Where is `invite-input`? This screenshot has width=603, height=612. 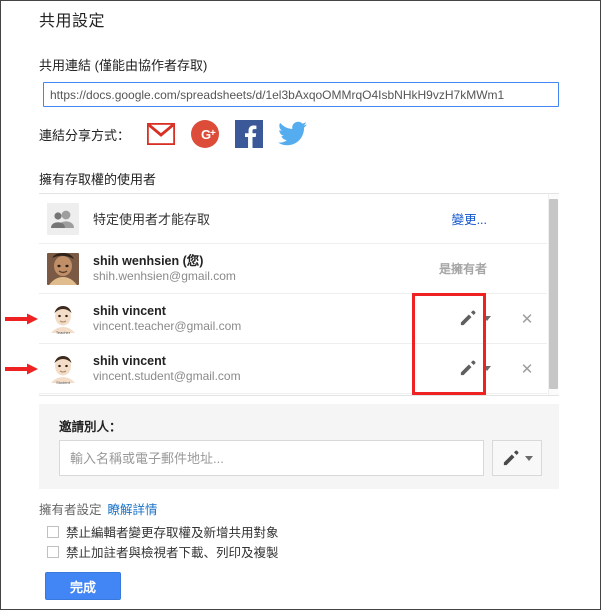
invite-input is located at coordinates (271, 458).